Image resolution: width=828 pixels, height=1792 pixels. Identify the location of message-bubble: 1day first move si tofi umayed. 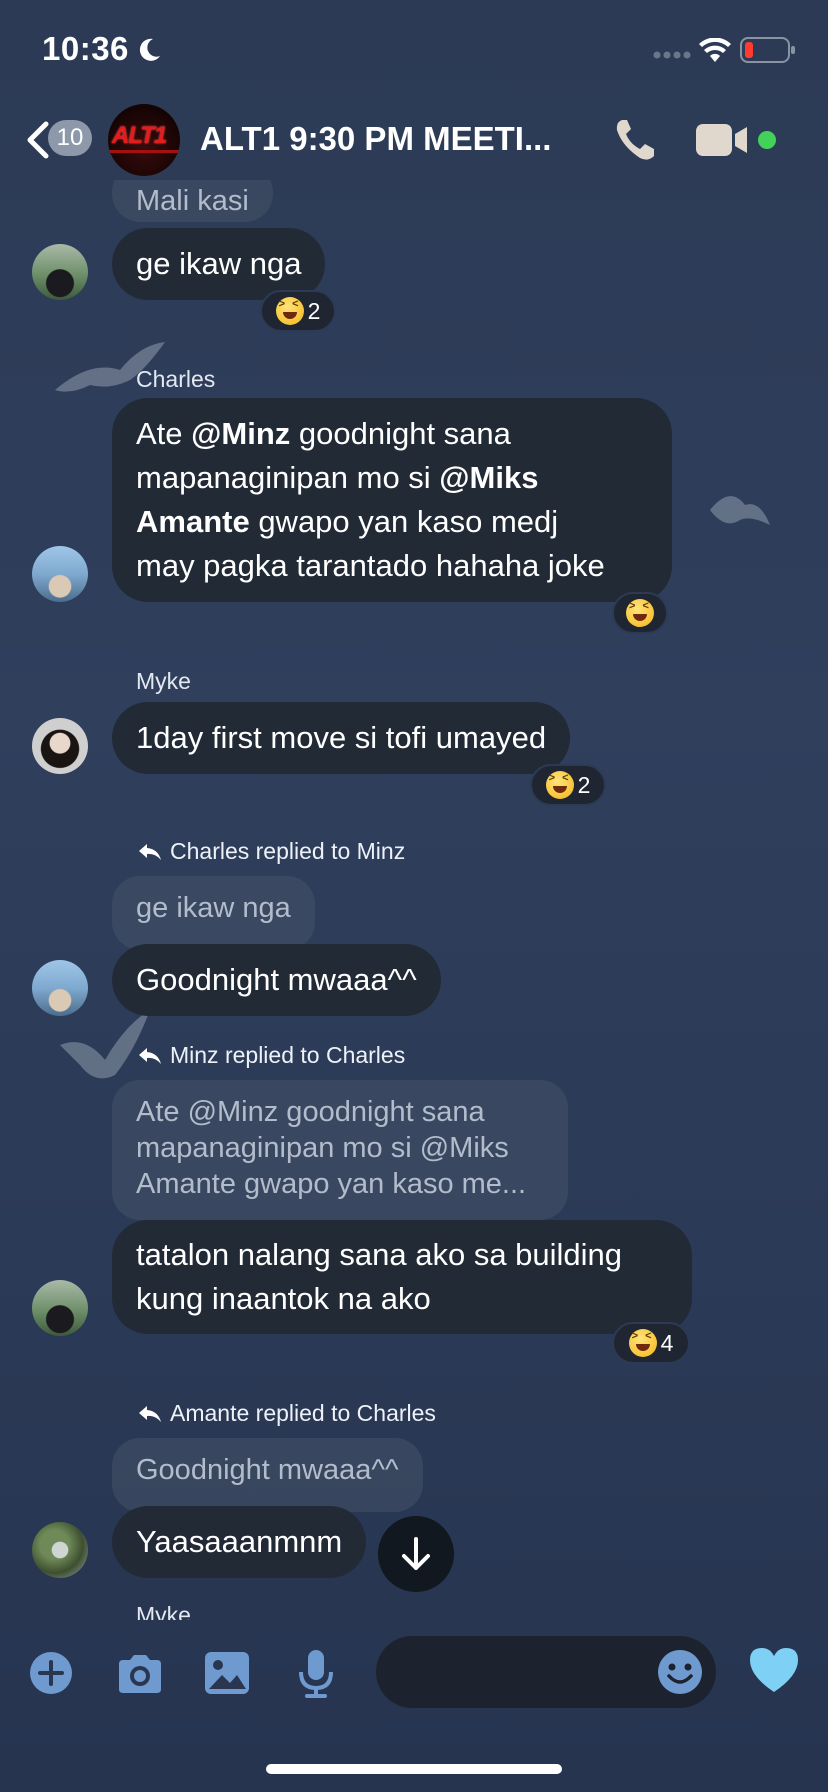
(341, 738).